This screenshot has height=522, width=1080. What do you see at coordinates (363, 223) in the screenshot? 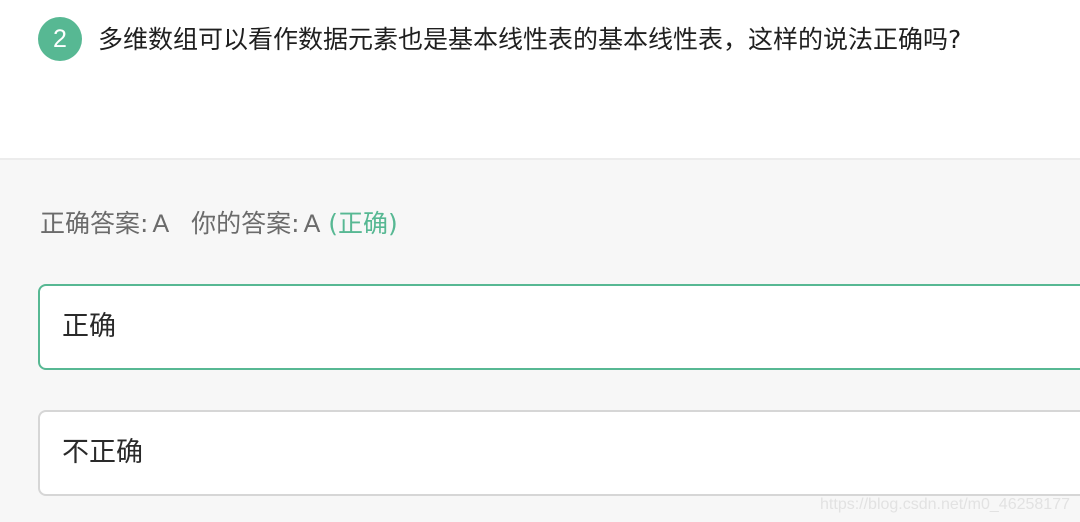
I see `answer-verdict: (正确)` at bounding box center [363, 223].